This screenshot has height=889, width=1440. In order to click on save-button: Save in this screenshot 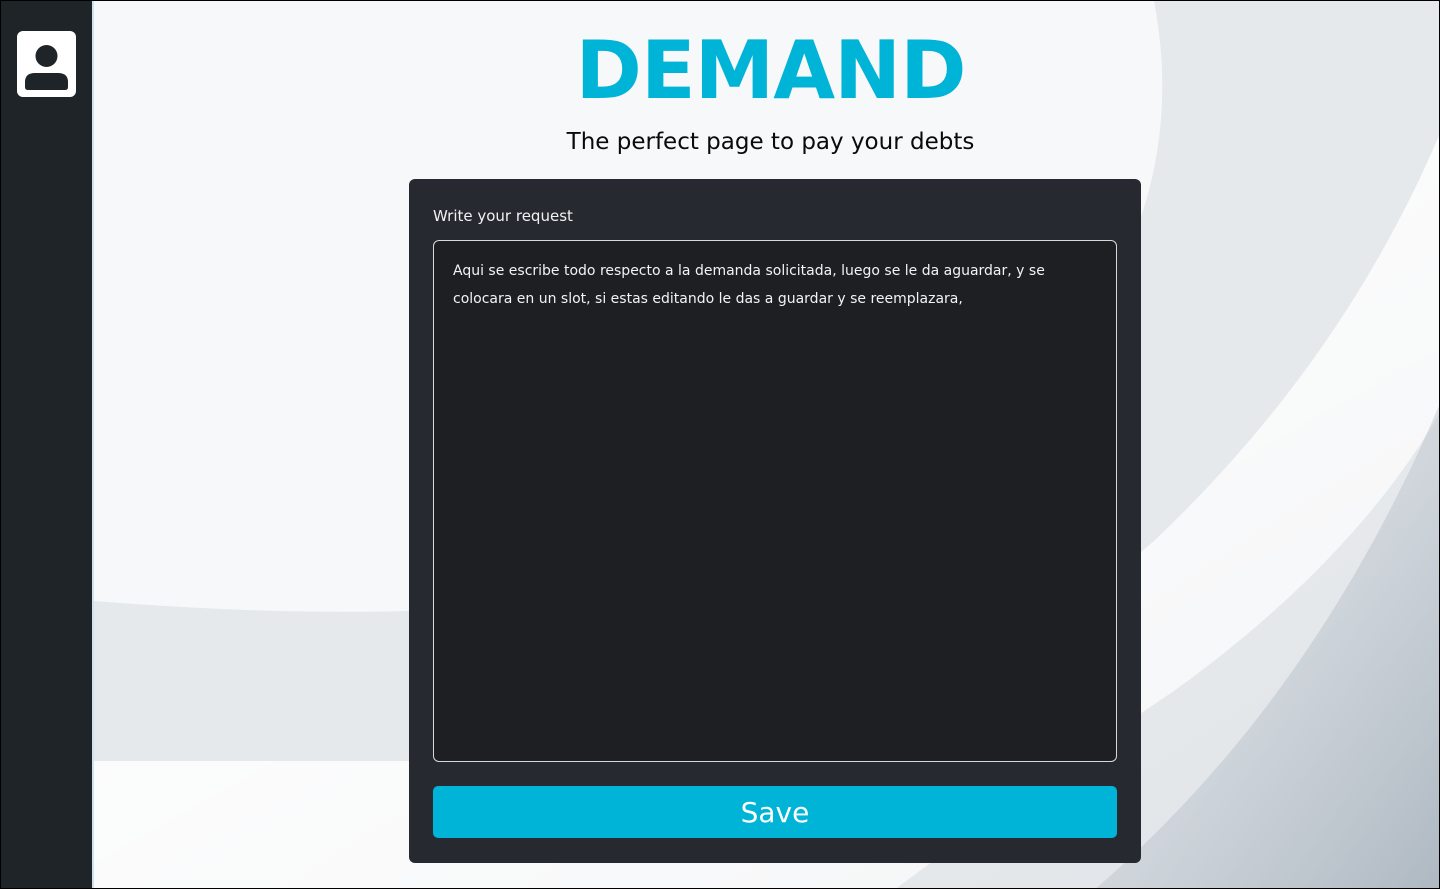, I will do `click(775, 812)`.